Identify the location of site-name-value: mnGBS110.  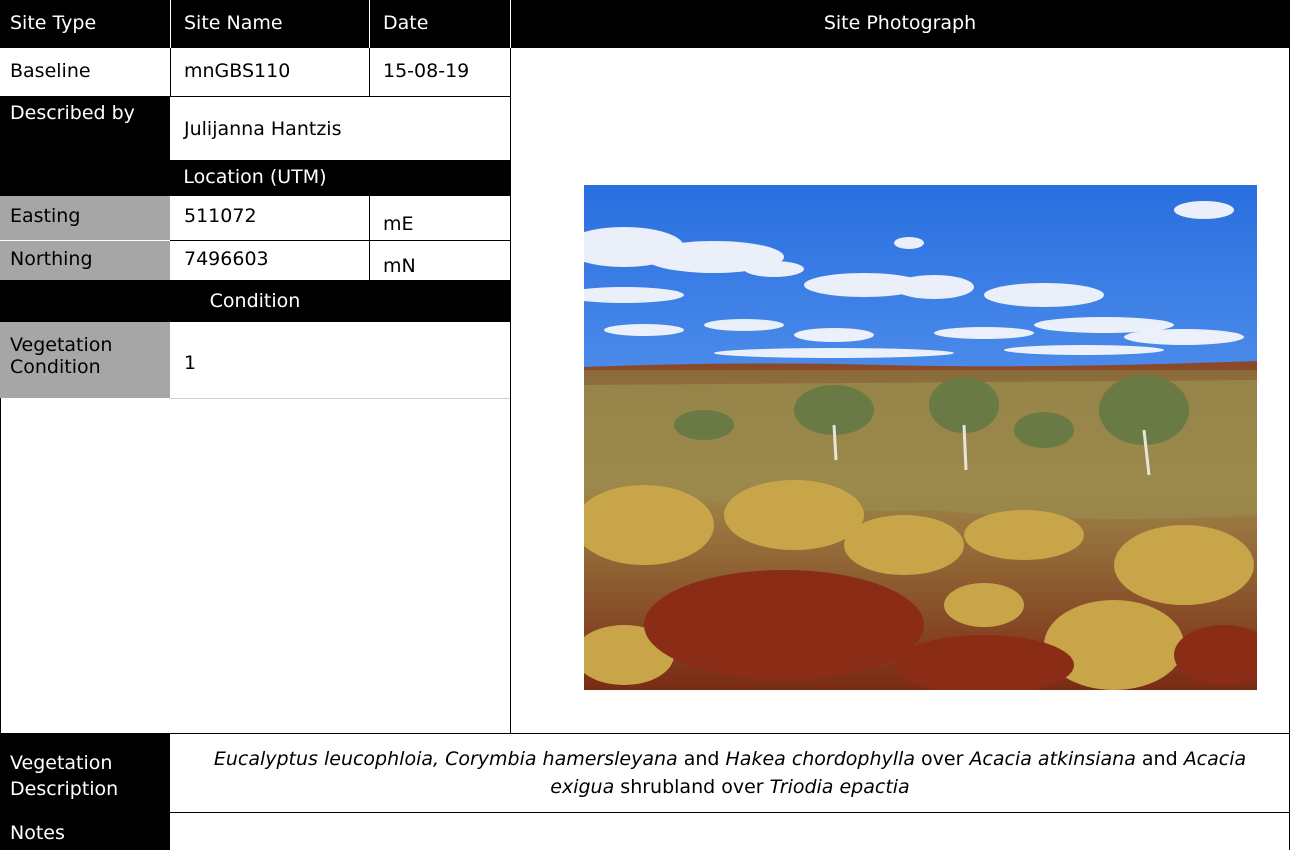
(237, 71).